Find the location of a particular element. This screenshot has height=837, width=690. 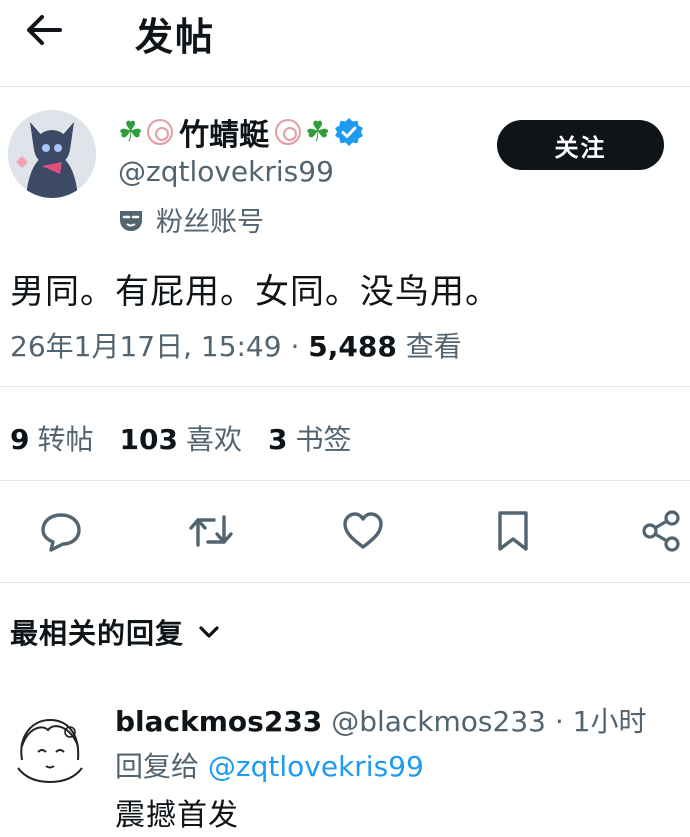

back-button is located at coordinates (44, 30).